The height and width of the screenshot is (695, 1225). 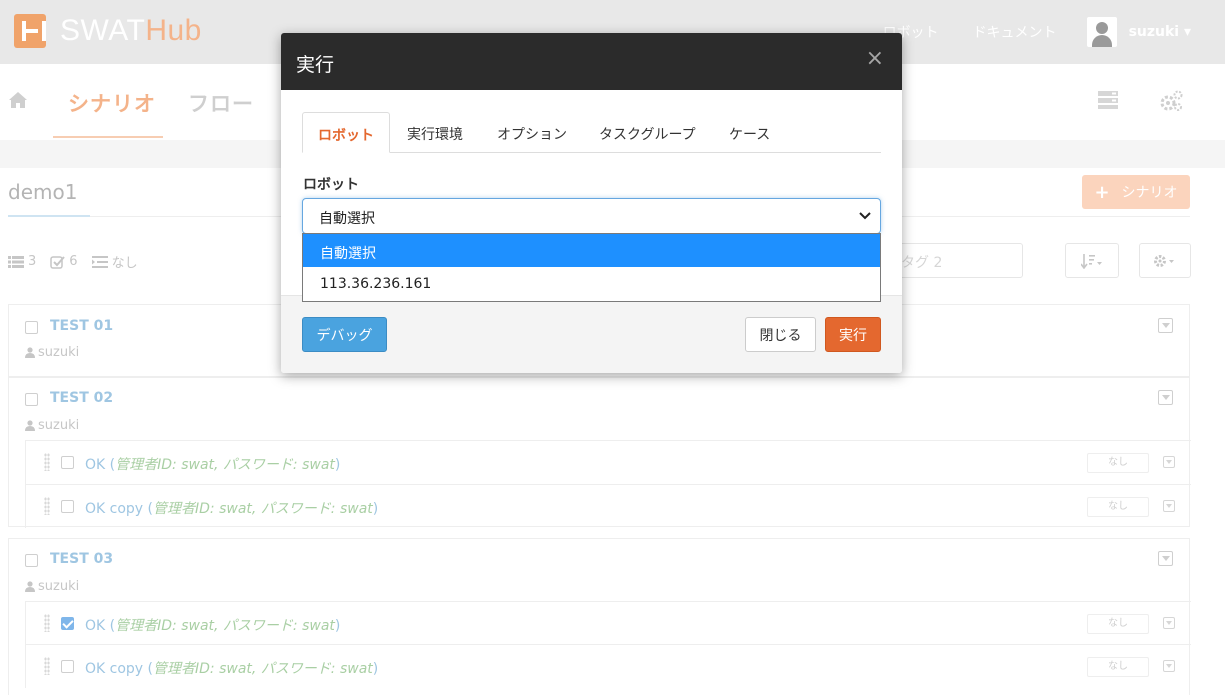 I want to click on modal-header: 実行 ×, so click(x=591, y=61).